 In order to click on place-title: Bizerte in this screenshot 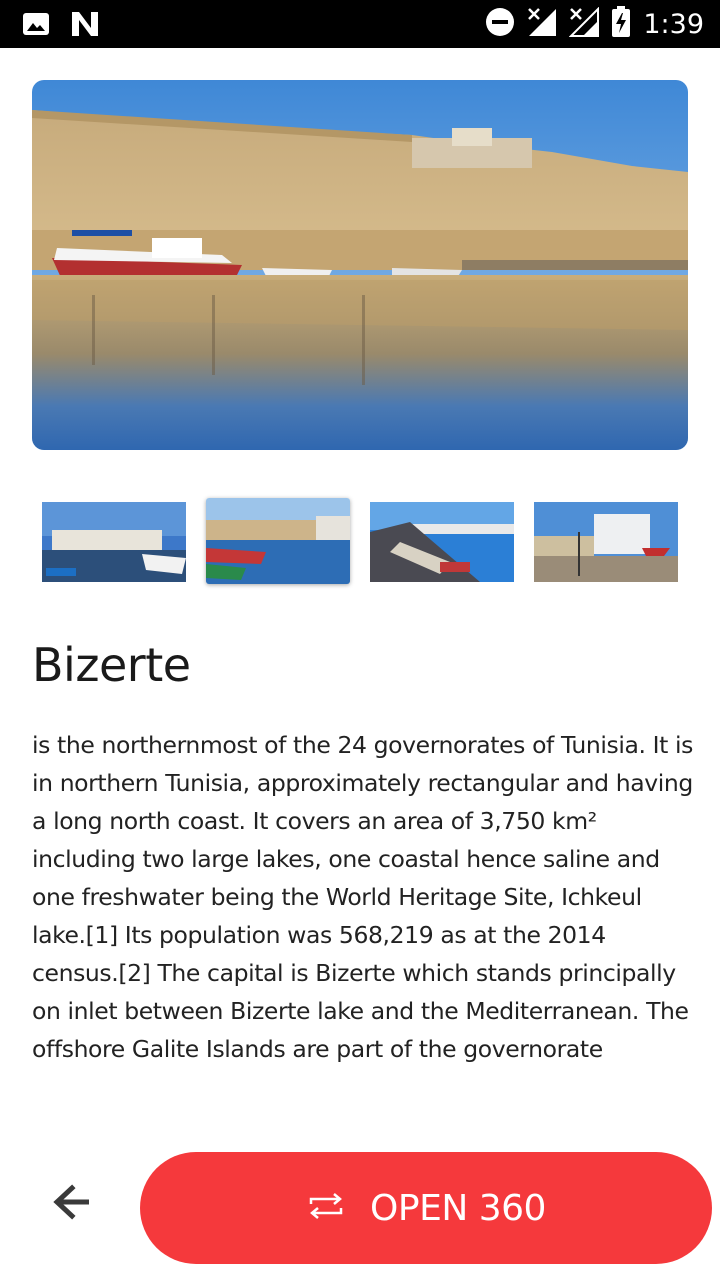, I will do `click(111, 665)`.